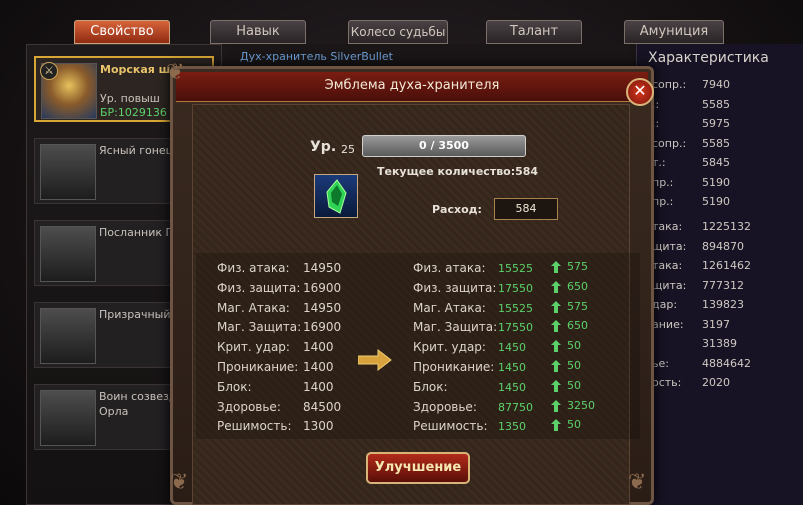 The image size is (803, 505). What do you see at coordinates (450, 426) in the screenshot?
I see `stat-new-label: Решимость:` at bounding box center [450, 426].